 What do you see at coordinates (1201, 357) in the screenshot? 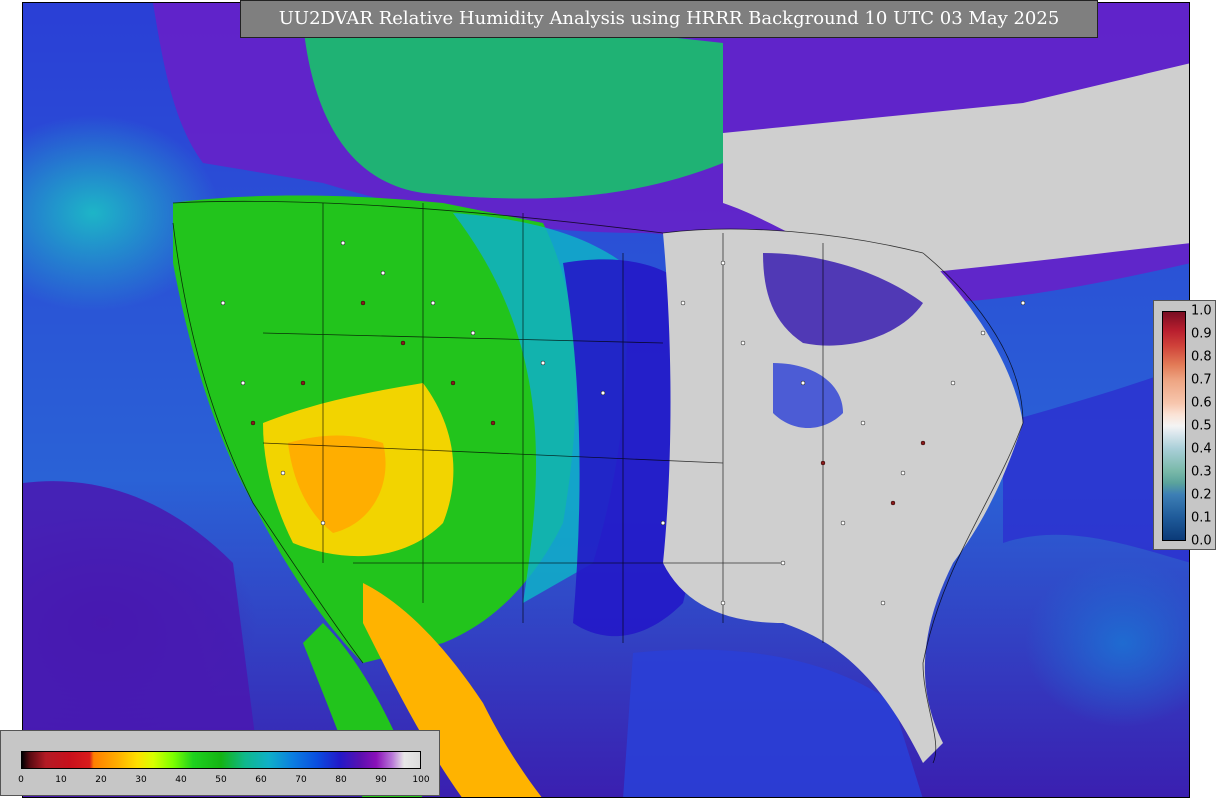
I see `side-tick-0-8: 0.8` at bounding box center [1201, 357].